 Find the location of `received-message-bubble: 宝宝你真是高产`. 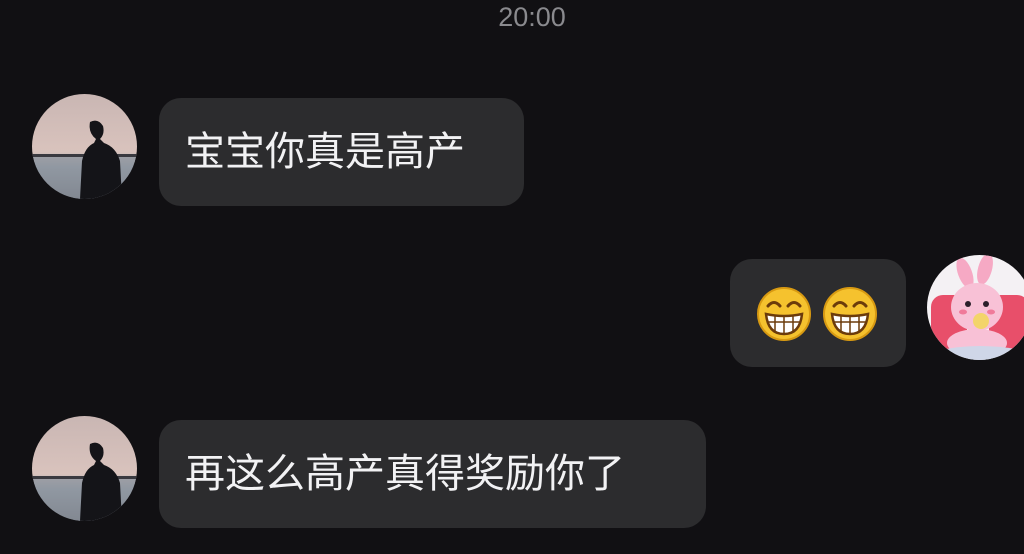

received-message-bubble: 宝宝你真是高产 is located at coordinates (341, 152).